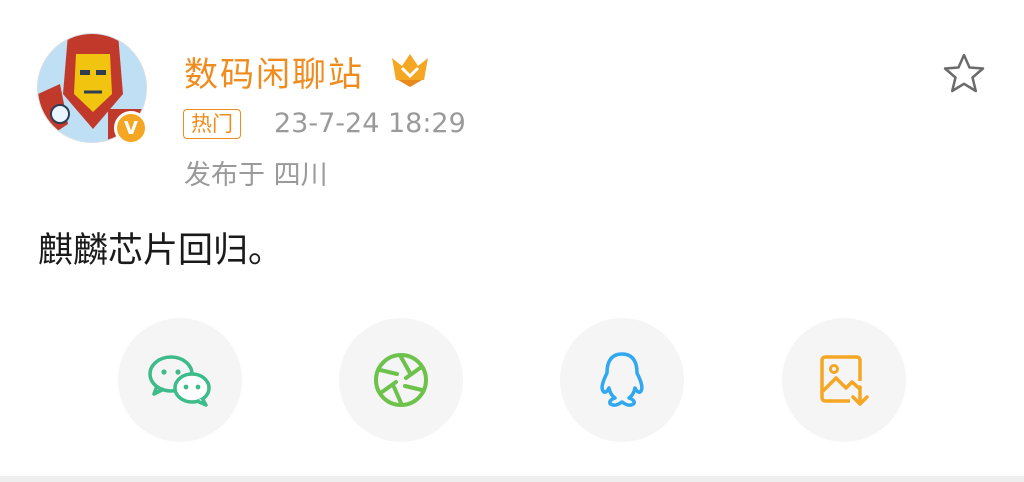 Image resolution: width=1024 pixels, height=482 pixels. Describe the element at coordinates (131, 128) in the screenshot. I see `verified-badge: V` at that location.